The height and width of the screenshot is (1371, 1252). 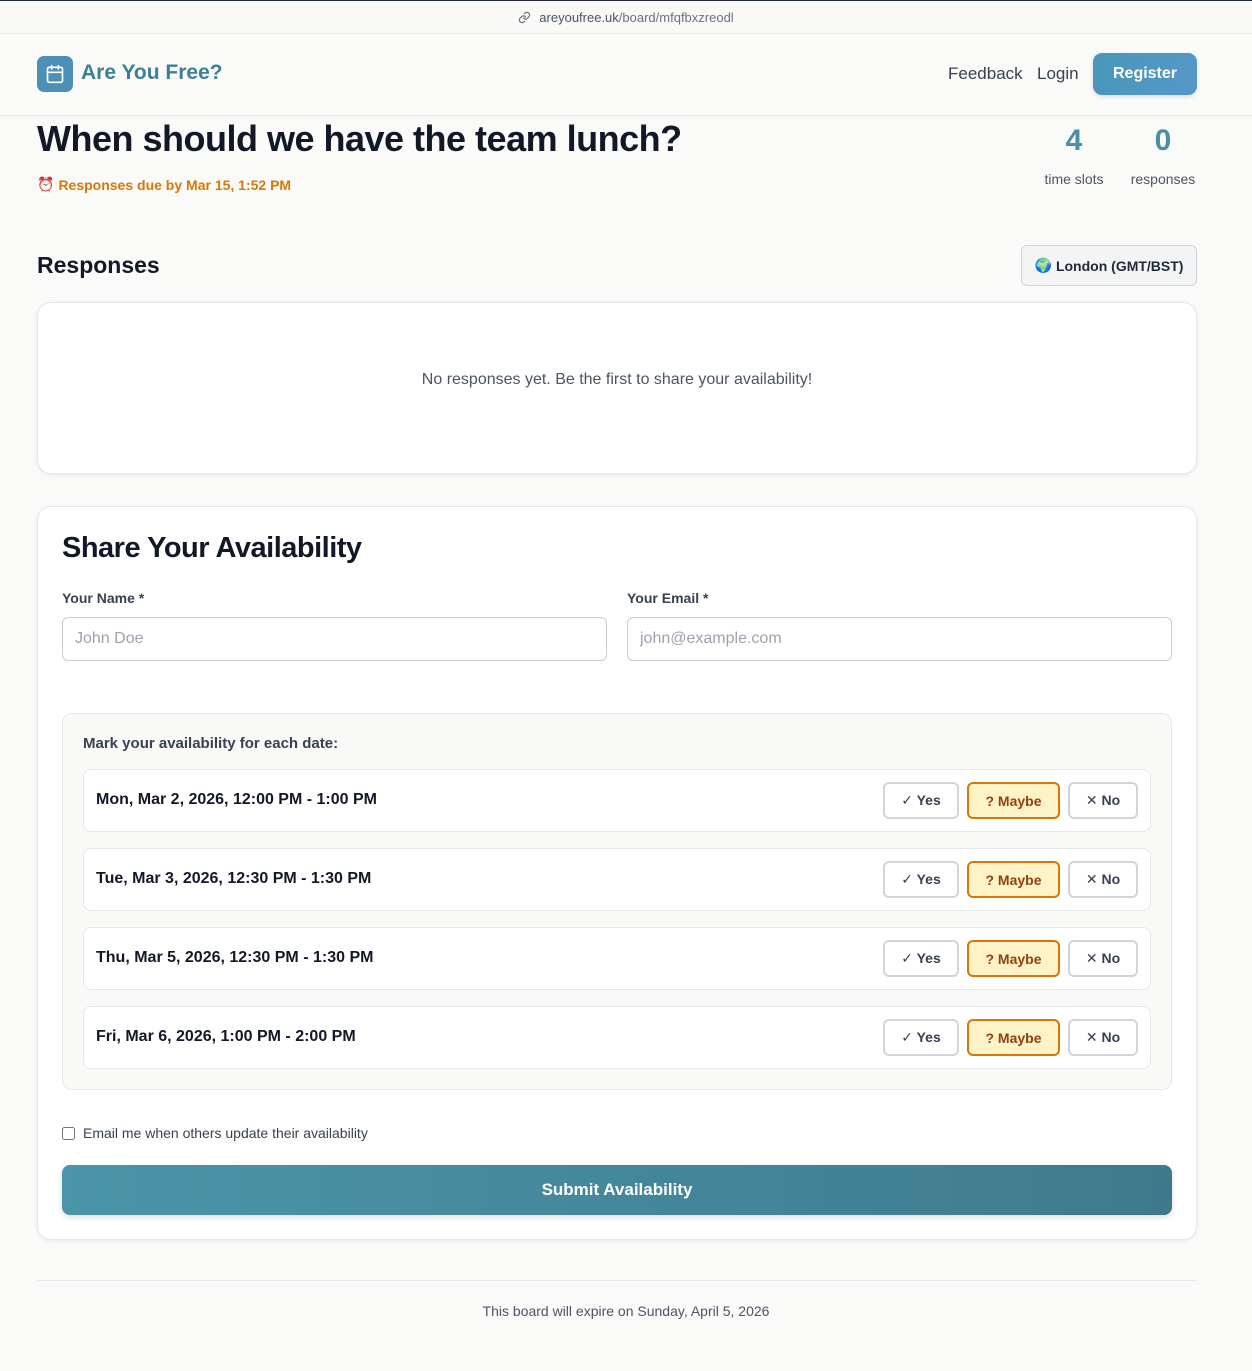 I want to click on url-domain: areyoufree.uk, so click(x=579, y=17).